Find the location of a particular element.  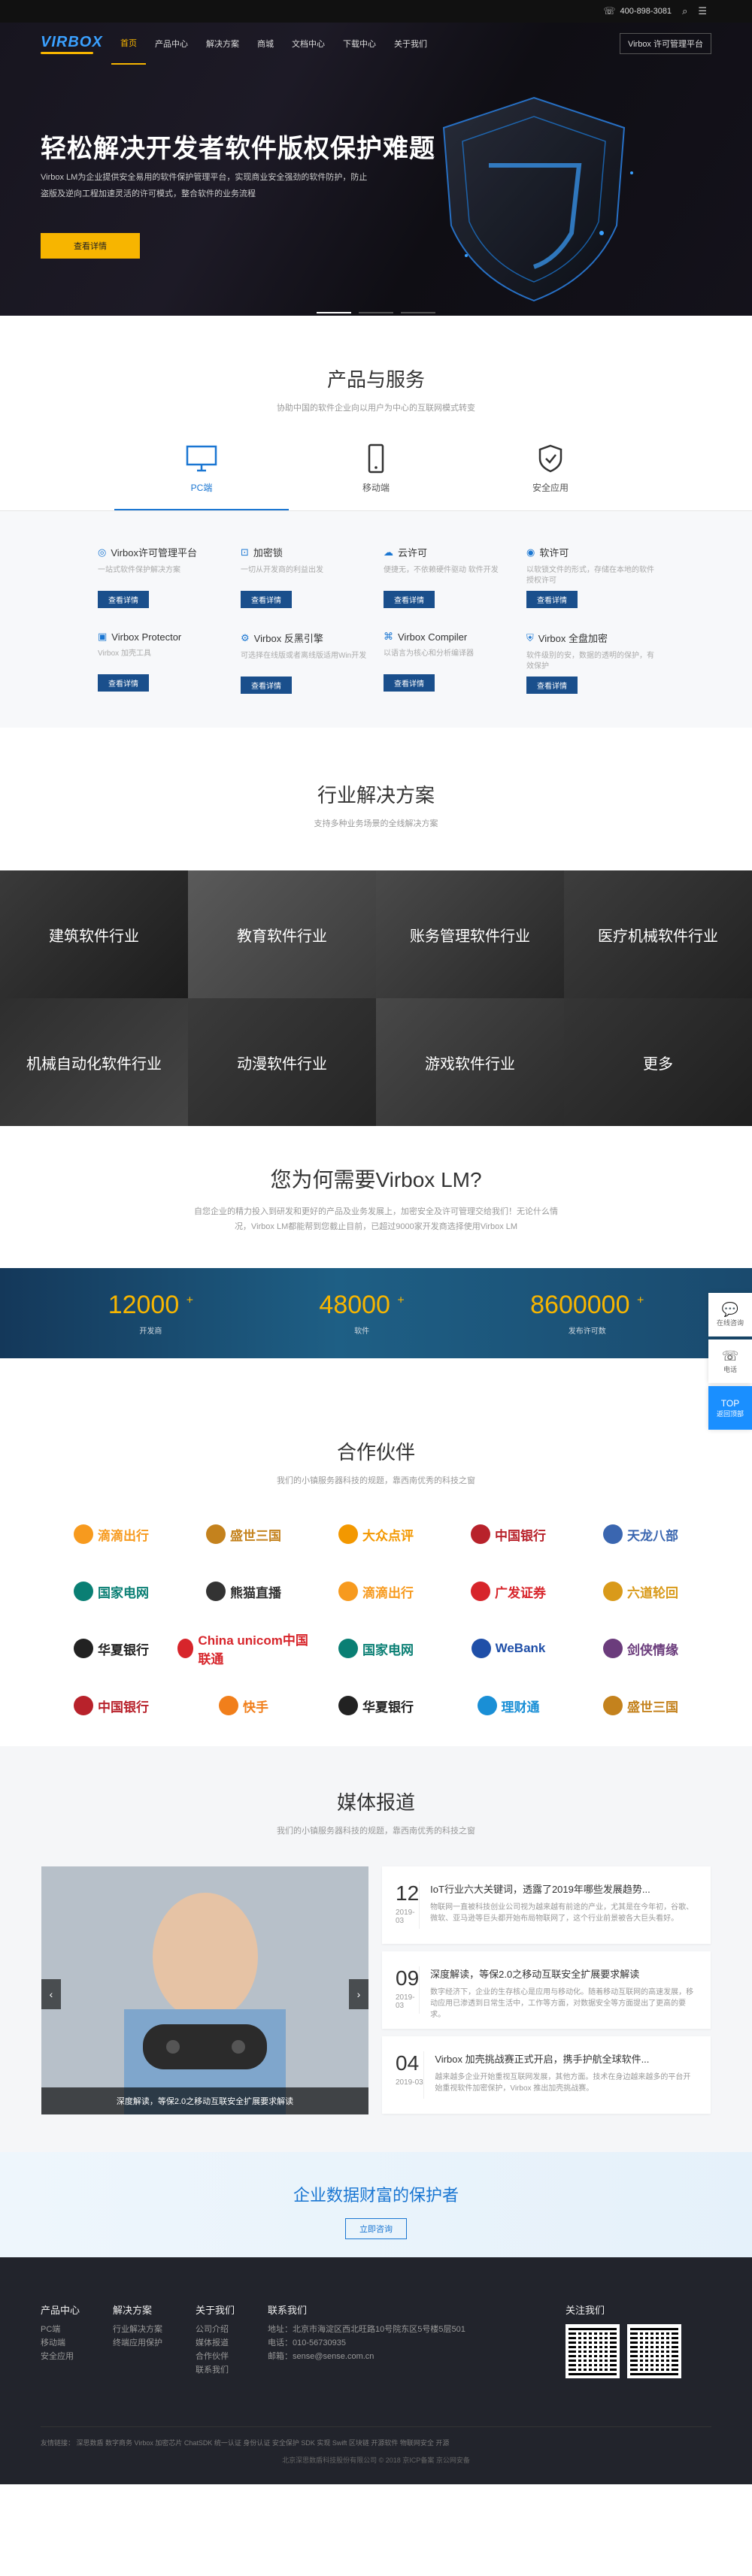

solution-tile: 账务管理软件行业 is located at coordinates (470, 934).